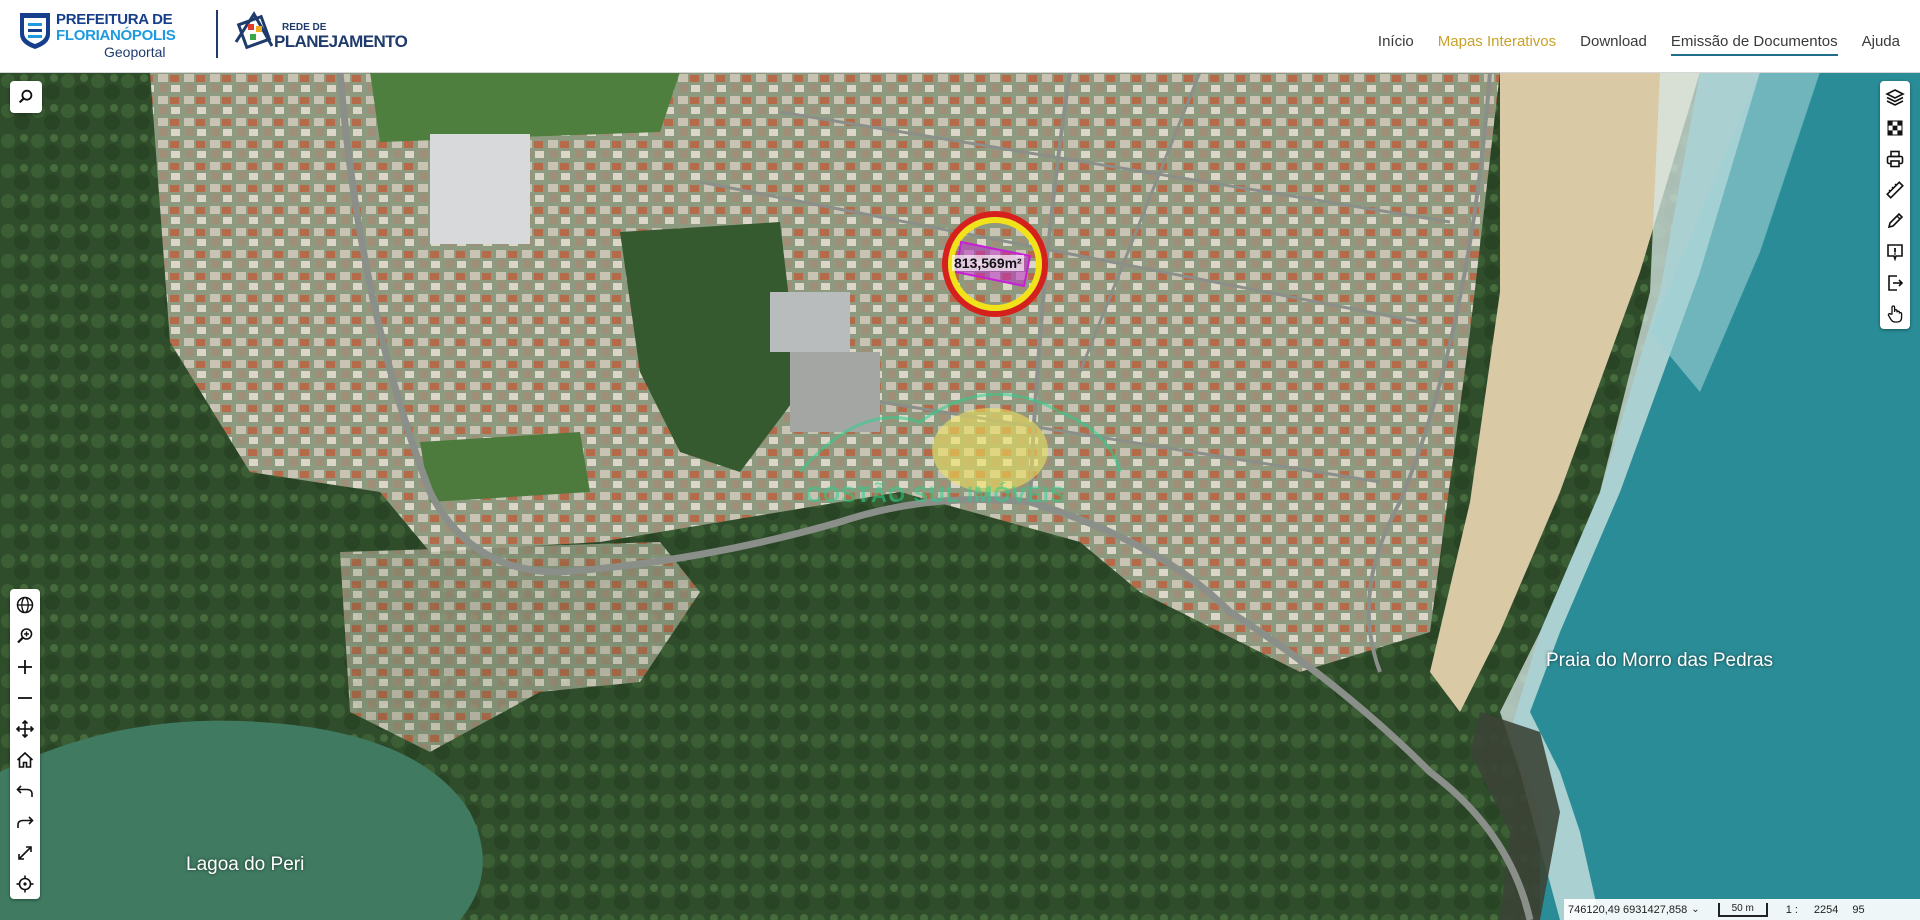 This screenshot has width=1920, height=920. What do you see at coordinates (1858, 909) in the screenshot?
I see `scale-extra-value: 95` at bounding box center [1858, 909].